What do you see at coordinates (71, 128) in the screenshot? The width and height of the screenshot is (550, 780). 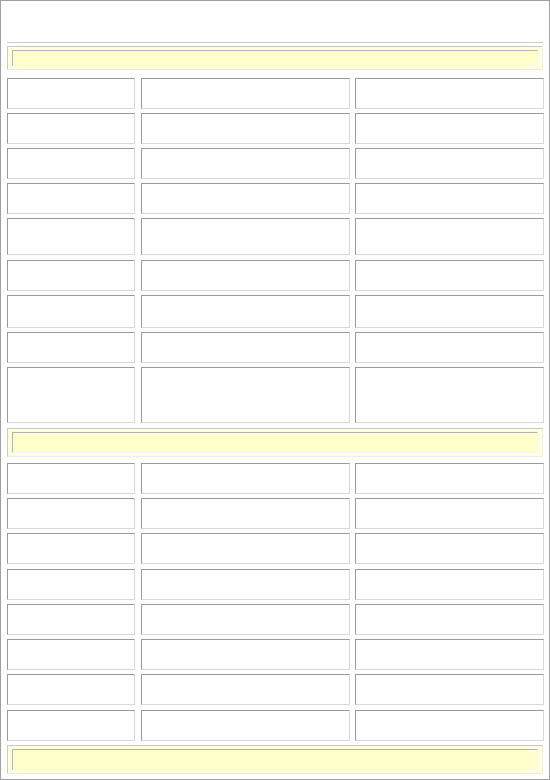 I see `cell-r2-c1` at bounding box center [71, 128].